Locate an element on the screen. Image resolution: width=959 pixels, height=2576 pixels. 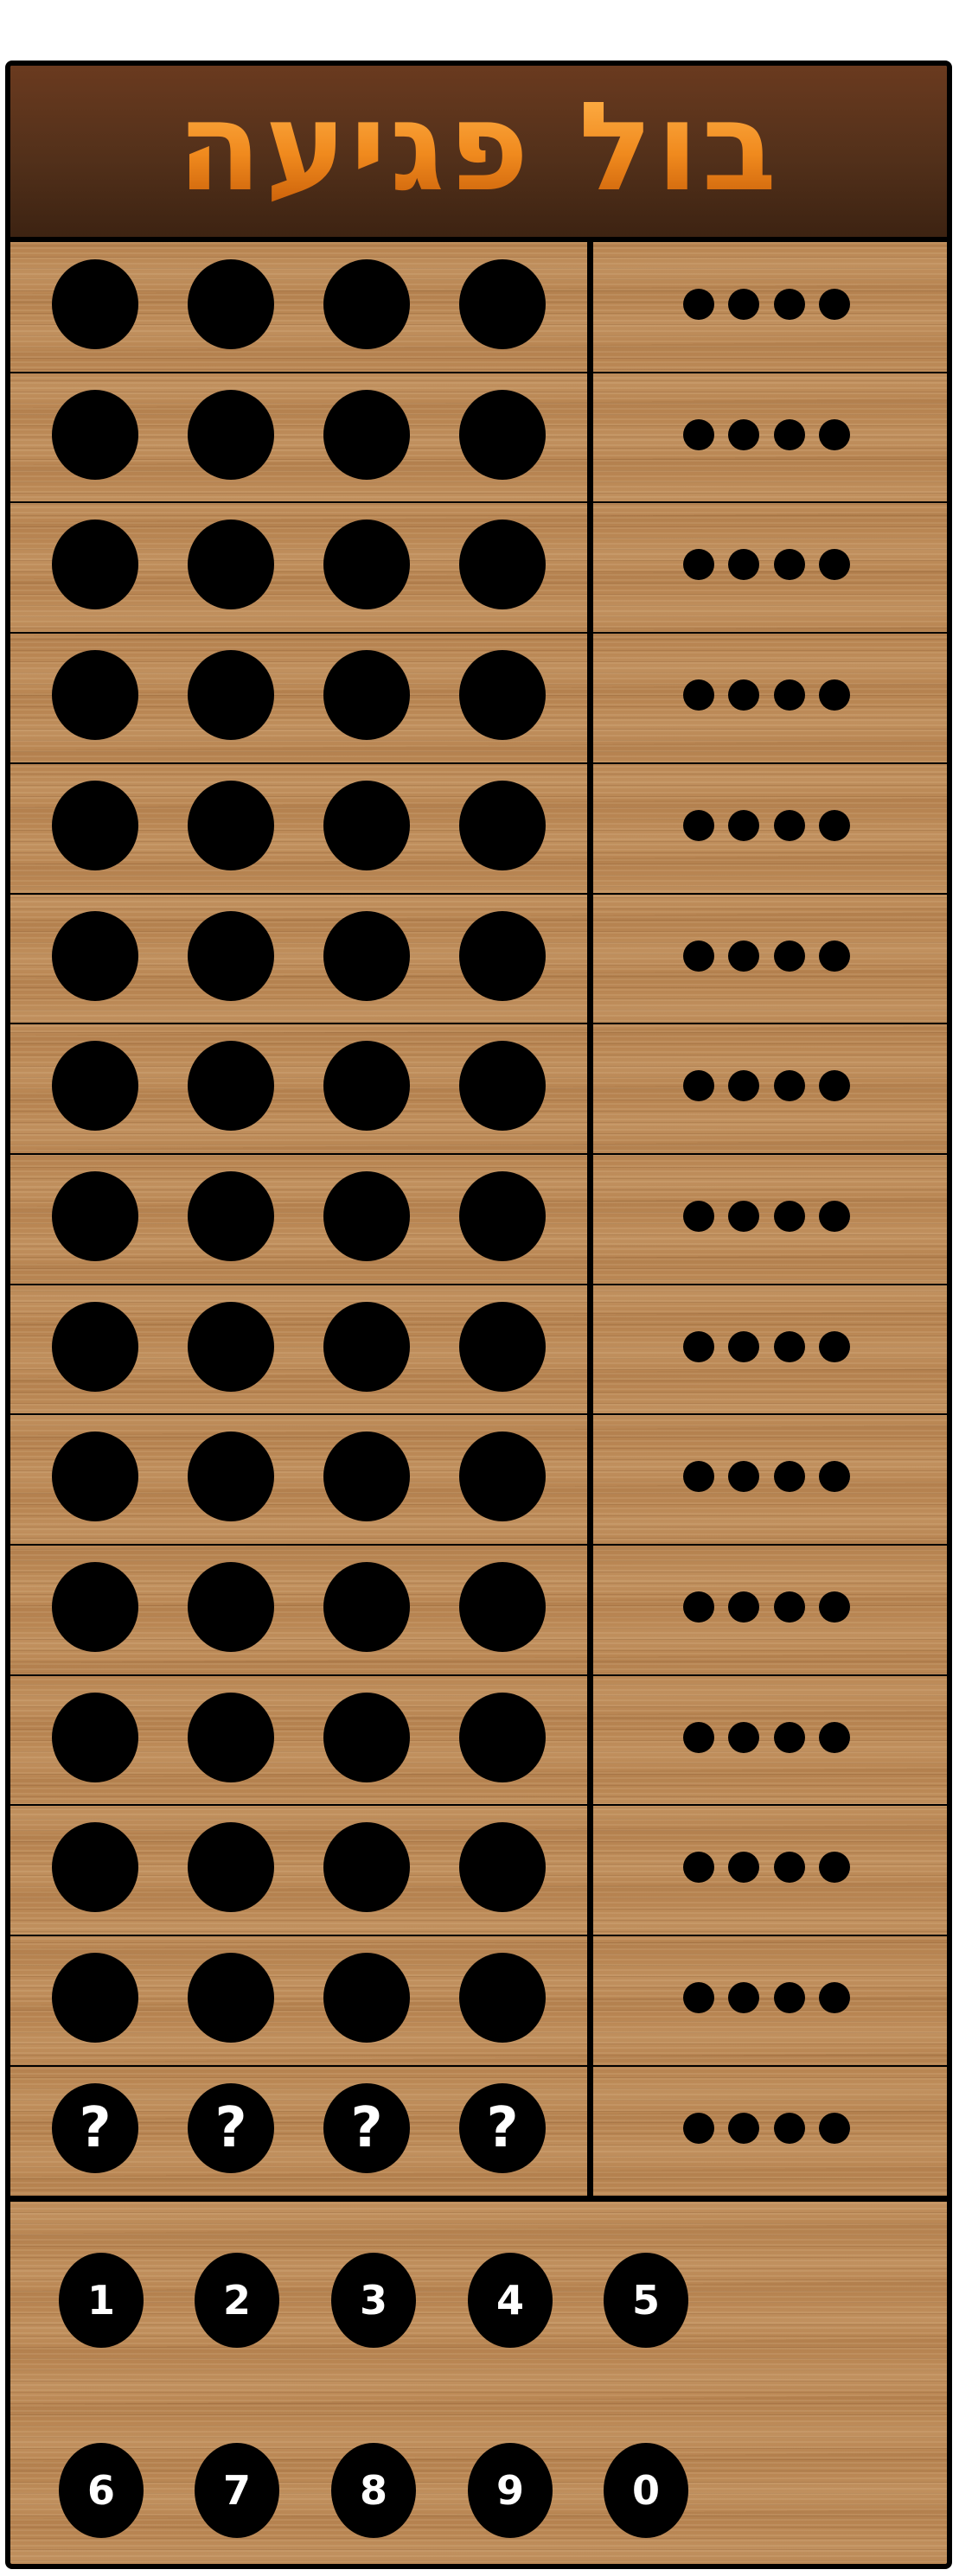
column-divider is located at coordinates (590, 1216).